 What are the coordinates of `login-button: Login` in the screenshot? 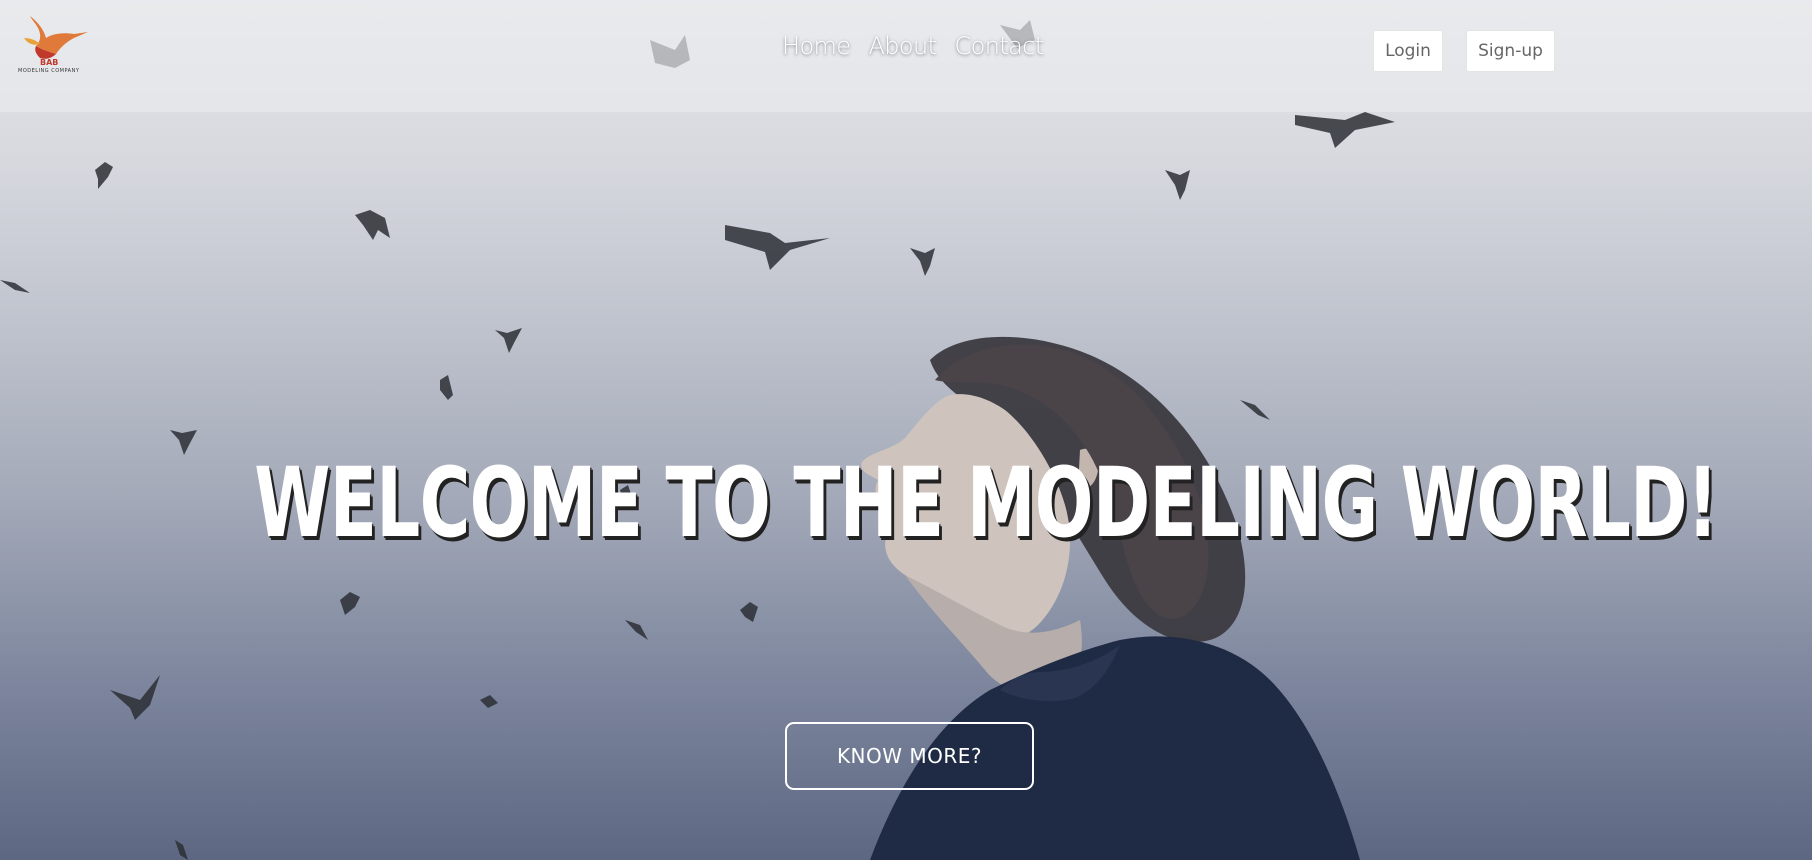 It's located at (1408, 51).